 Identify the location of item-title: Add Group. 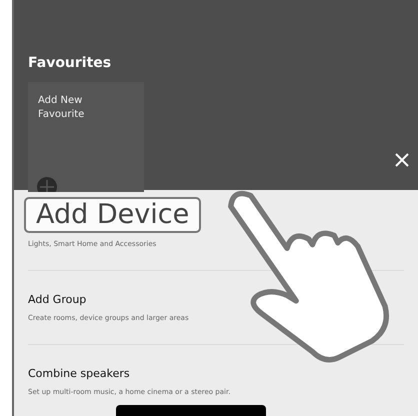
(216, 299).